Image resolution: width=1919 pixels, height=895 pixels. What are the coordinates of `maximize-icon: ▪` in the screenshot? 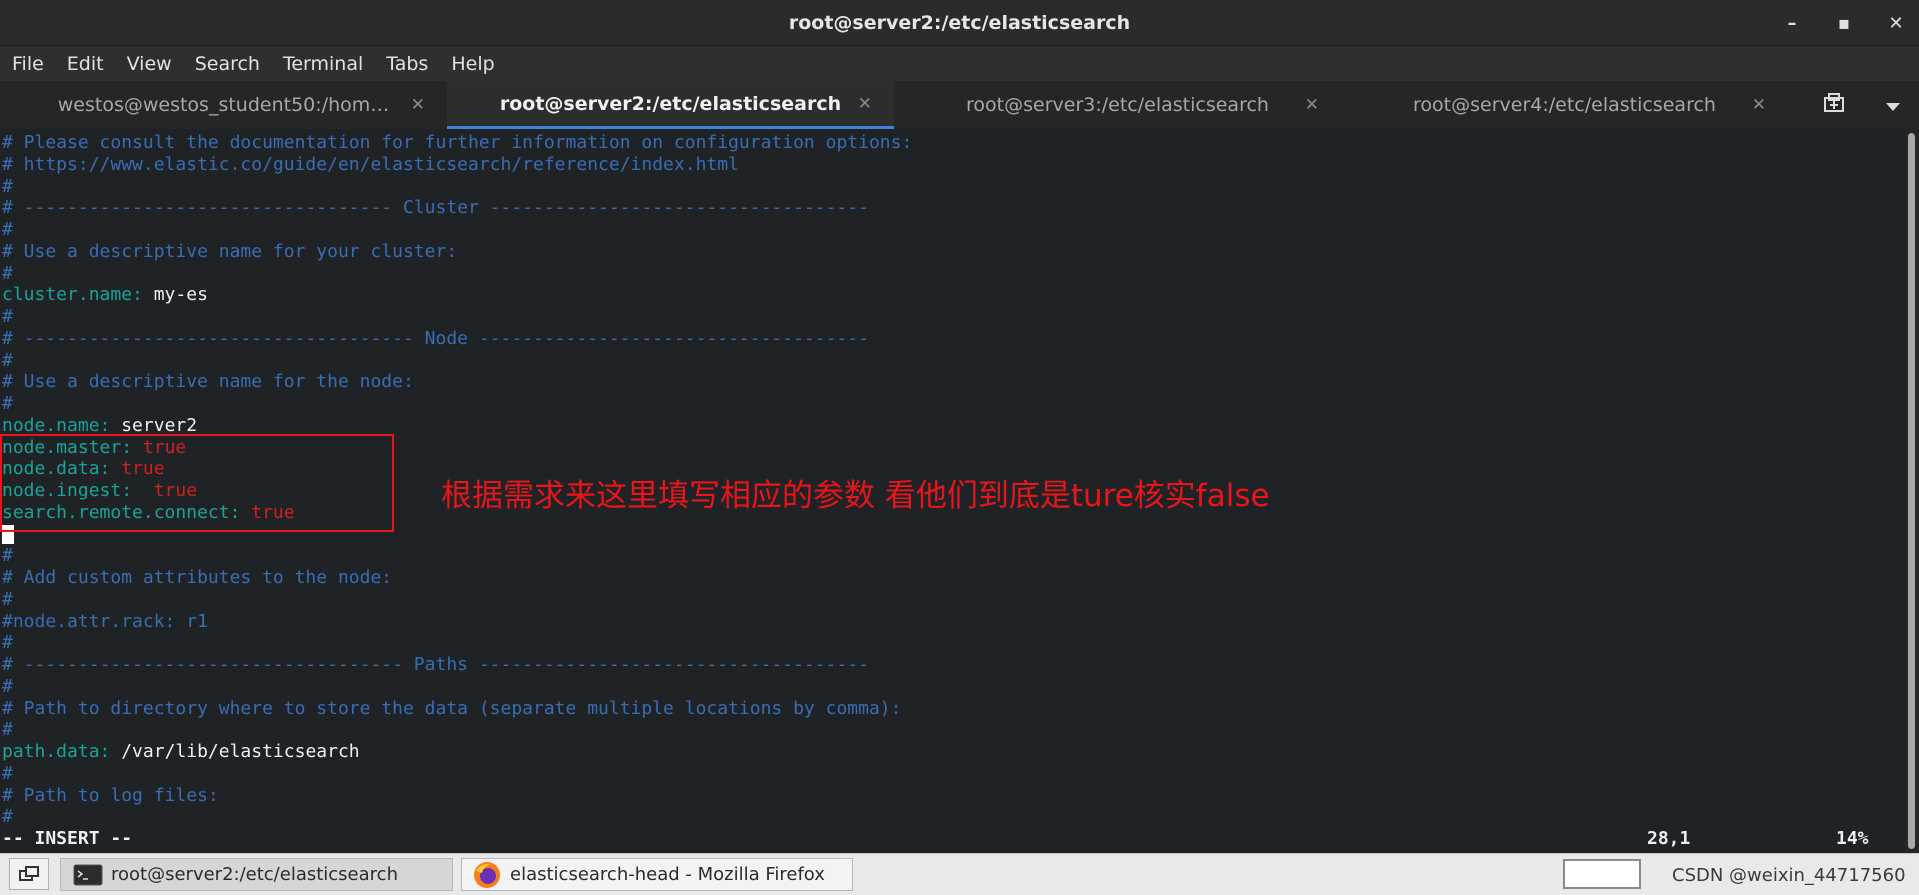 It's located at (1844, 23).